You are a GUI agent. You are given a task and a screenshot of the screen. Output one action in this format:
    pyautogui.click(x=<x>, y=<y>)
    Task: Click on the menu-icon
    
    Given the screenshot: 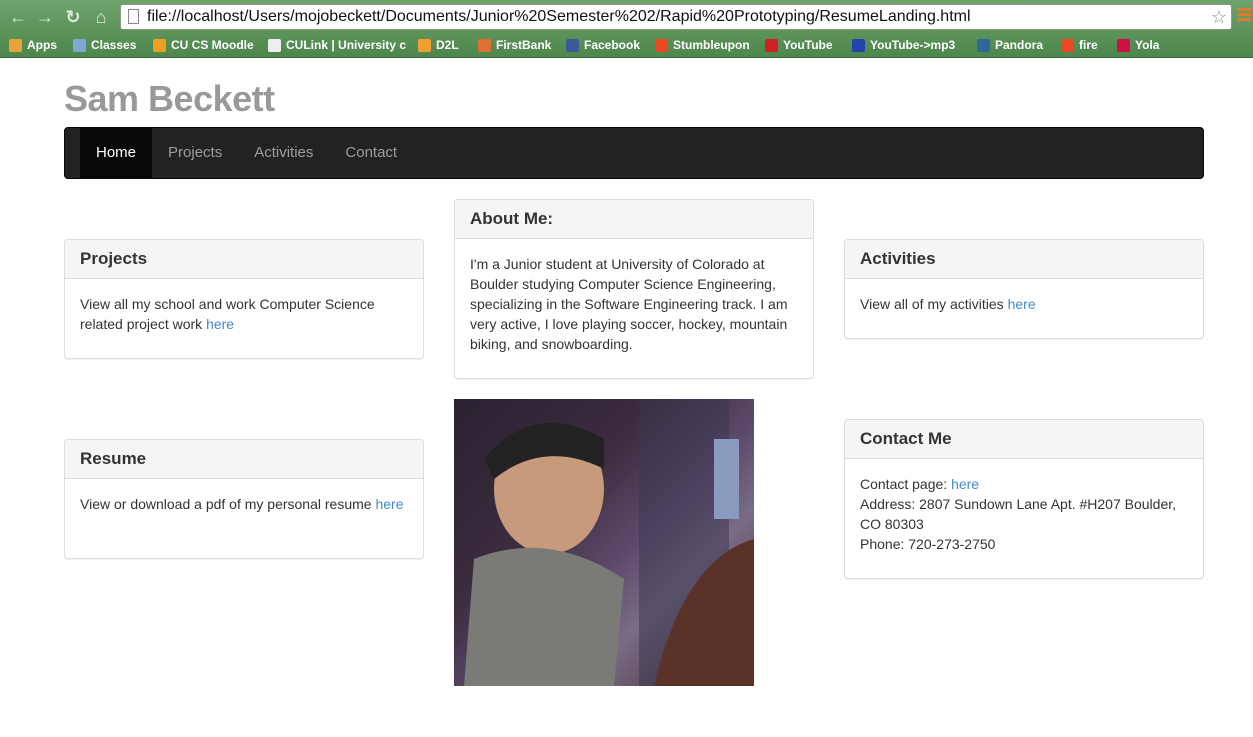 What is the action you would take?
    pyautogui.click(x=1244, y=15)
    